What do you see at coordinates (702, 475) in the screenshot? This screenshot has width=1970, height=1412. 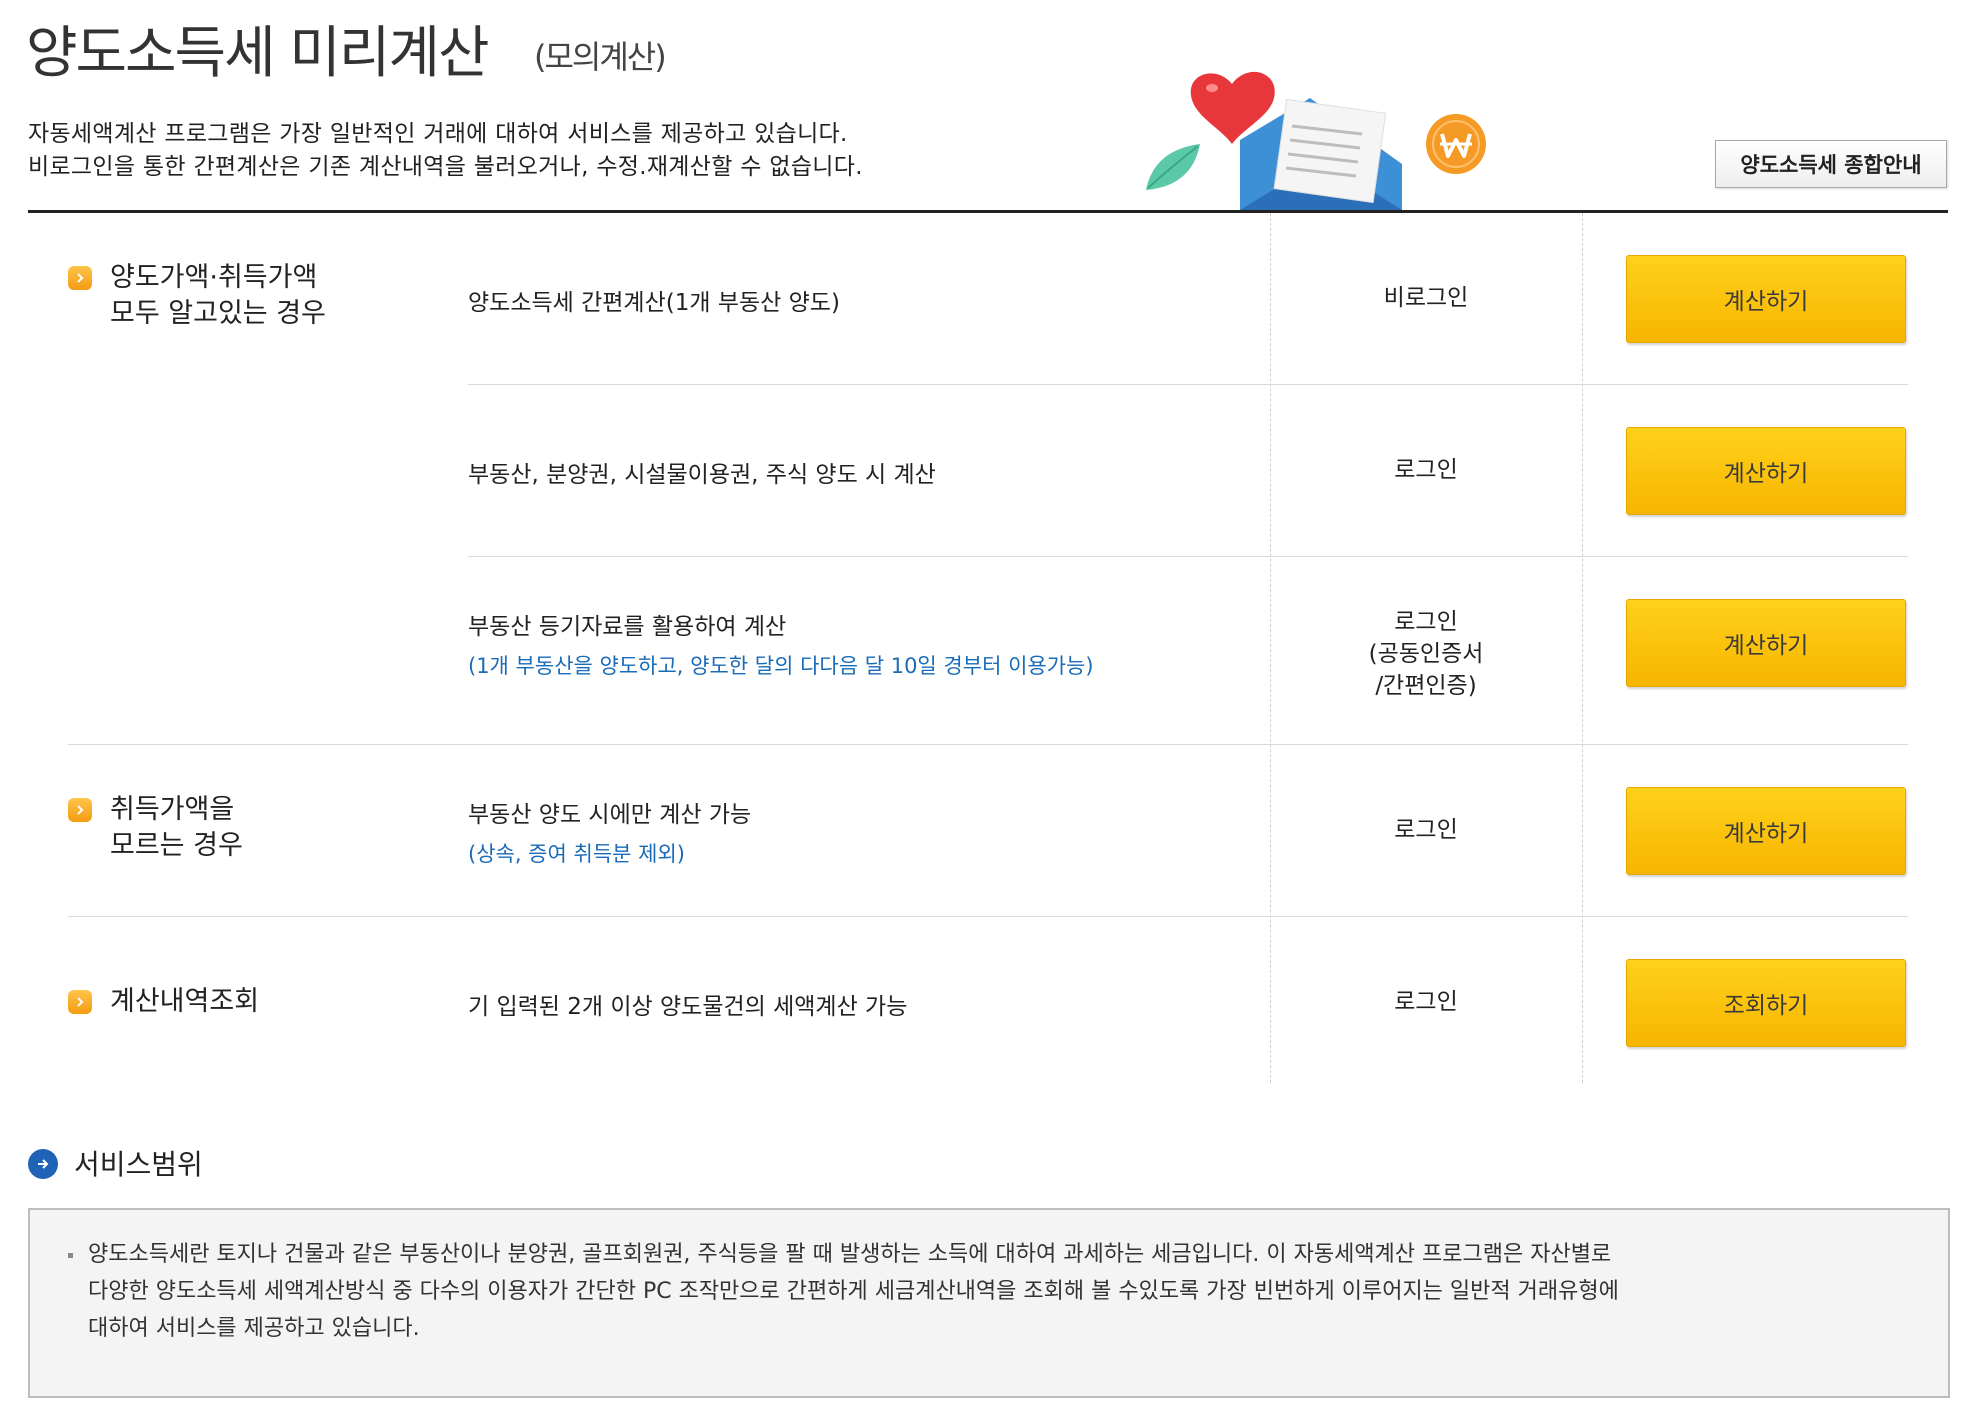 I see `service-name: 부동산, 분양권, 시설물이용권, 주식 양도 시 계산` at bounding box center [702, 475].